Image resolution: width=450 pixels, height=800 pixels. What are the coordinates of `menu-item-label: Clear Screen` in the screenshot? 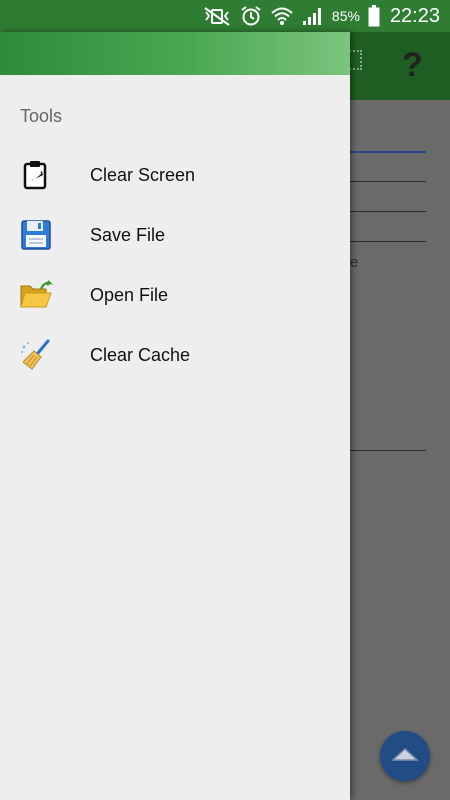 It's located at (143, 174).